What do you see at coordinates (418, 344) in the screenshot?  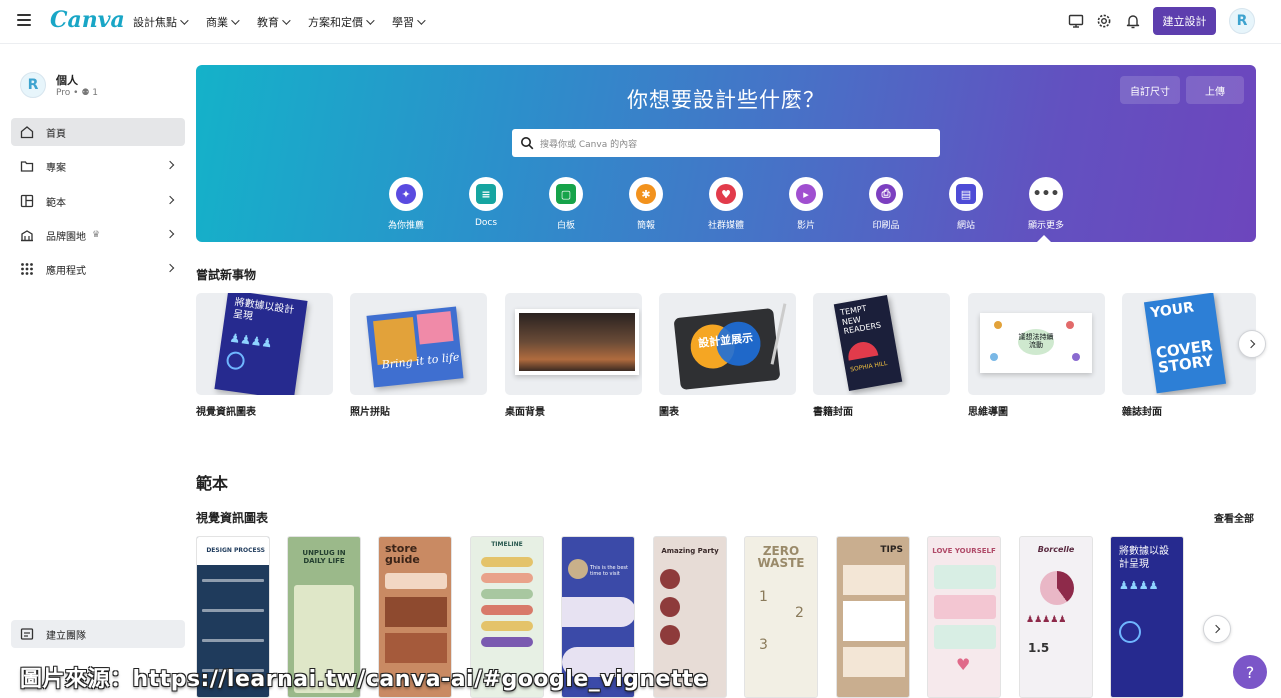 I see `tile-photo-collage: Bring it to life` at bounding box center [418, 344].